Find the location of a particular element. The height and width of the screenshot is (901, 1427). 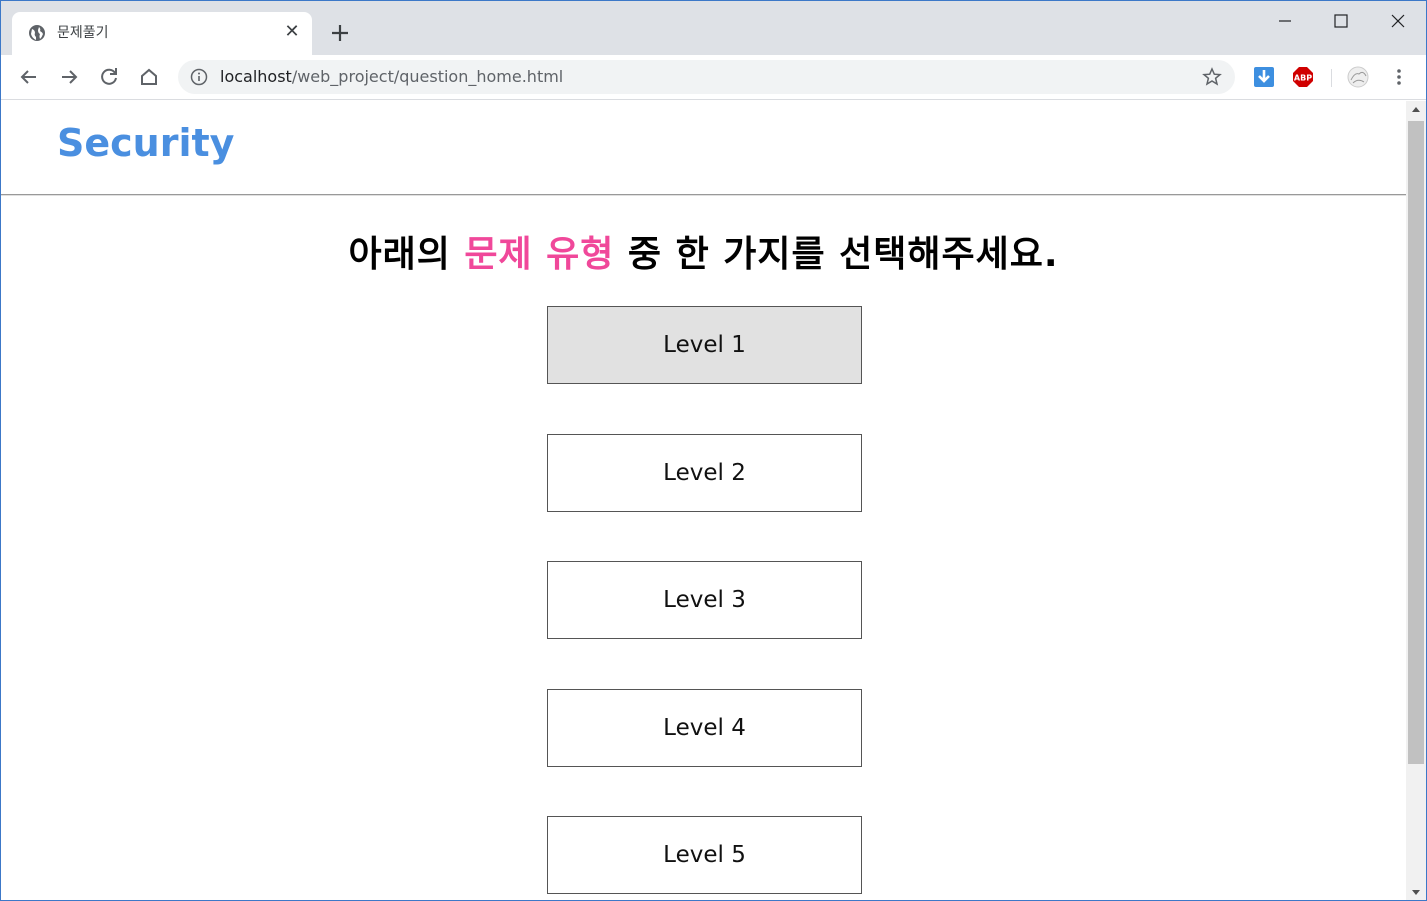

bookmark-star-icon is located at coordinates (1212, 77).